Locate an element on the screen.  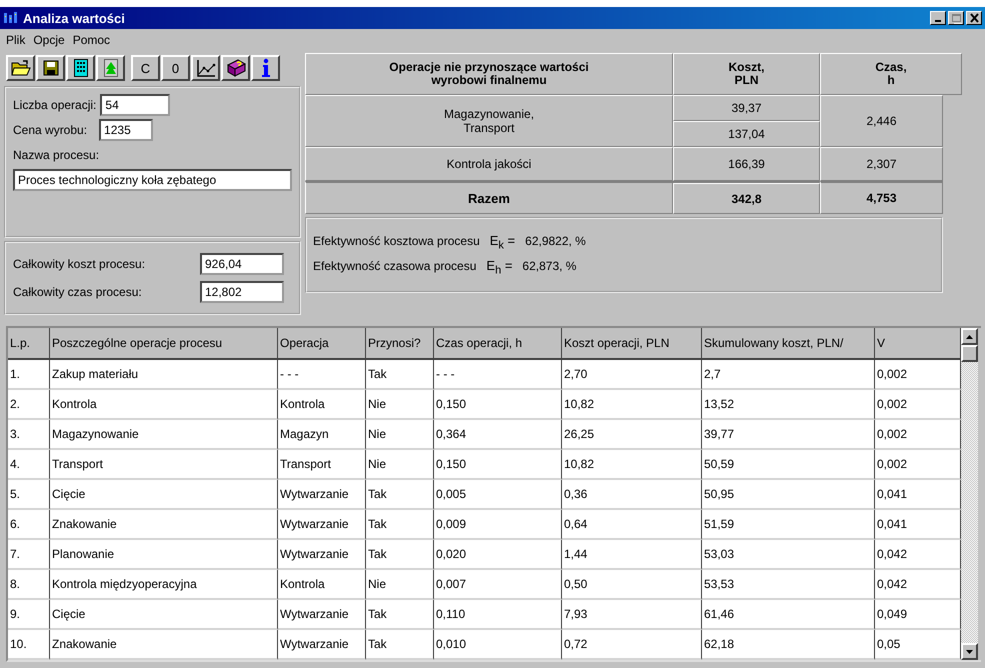
table-cell: Planowanie is located at coordinates (164, 555).